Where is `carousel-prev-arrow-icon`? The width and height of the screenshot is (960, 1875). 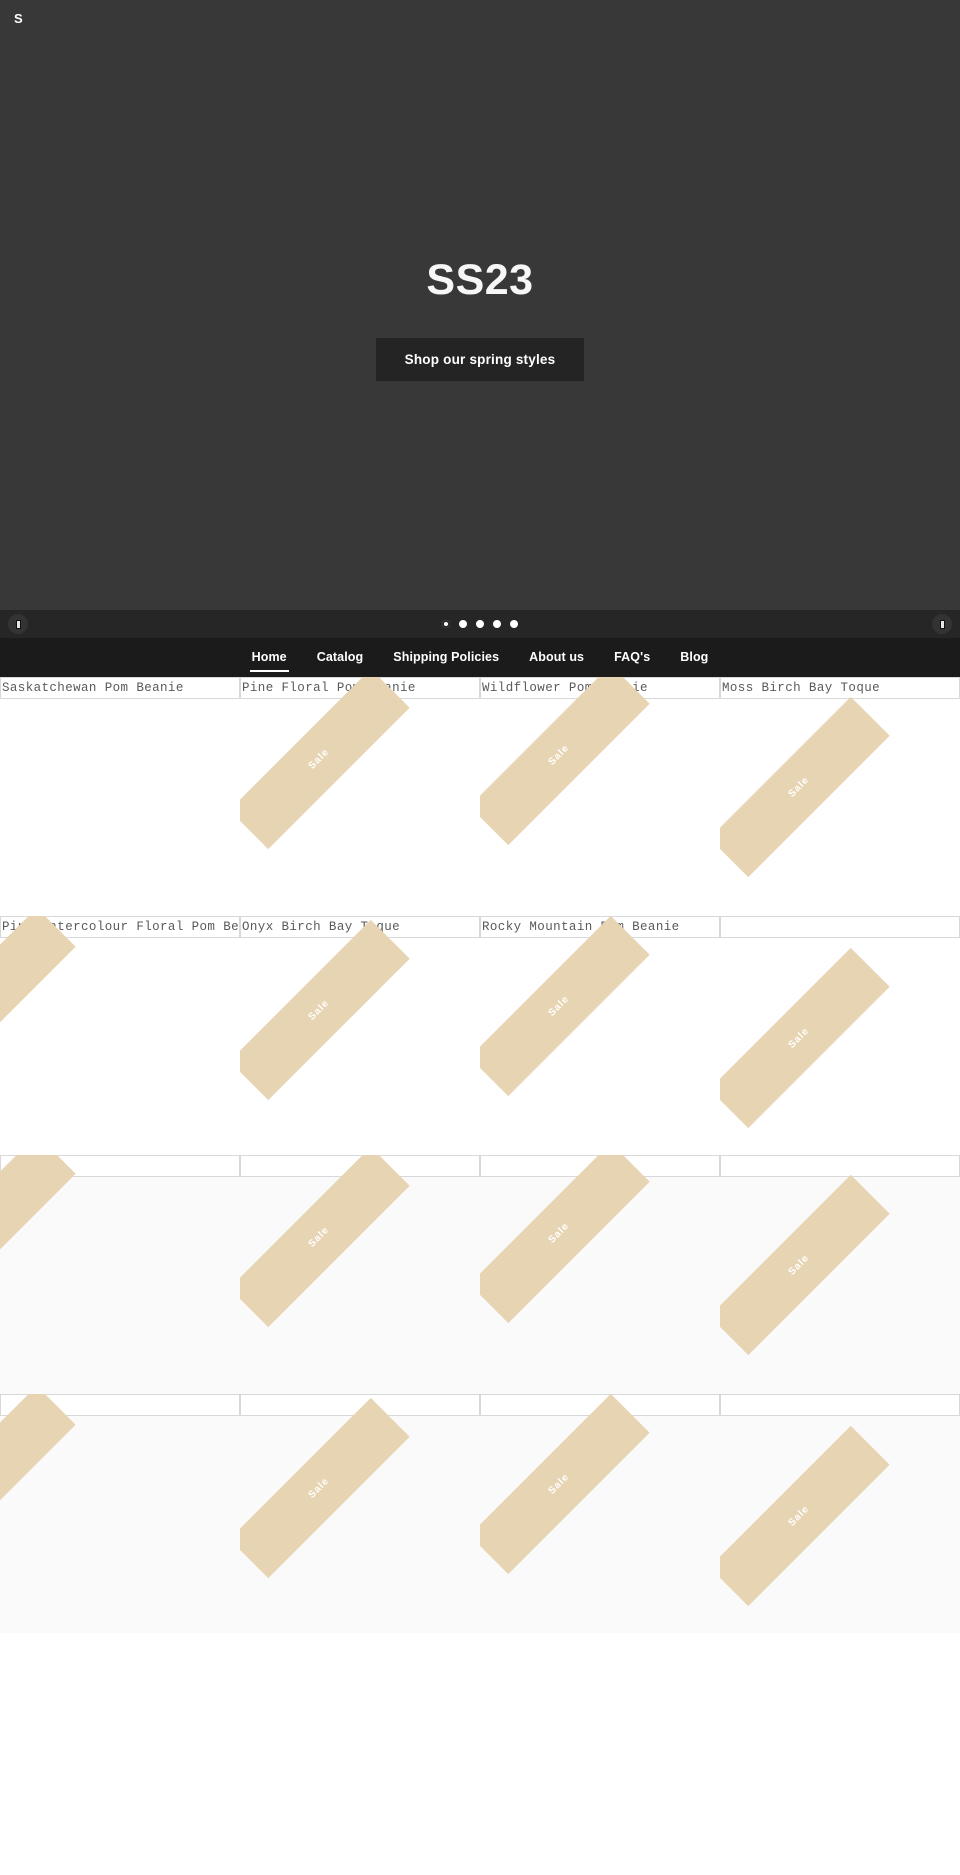
carousel-prev-arrow-icon is located at coordinates (18, 624).